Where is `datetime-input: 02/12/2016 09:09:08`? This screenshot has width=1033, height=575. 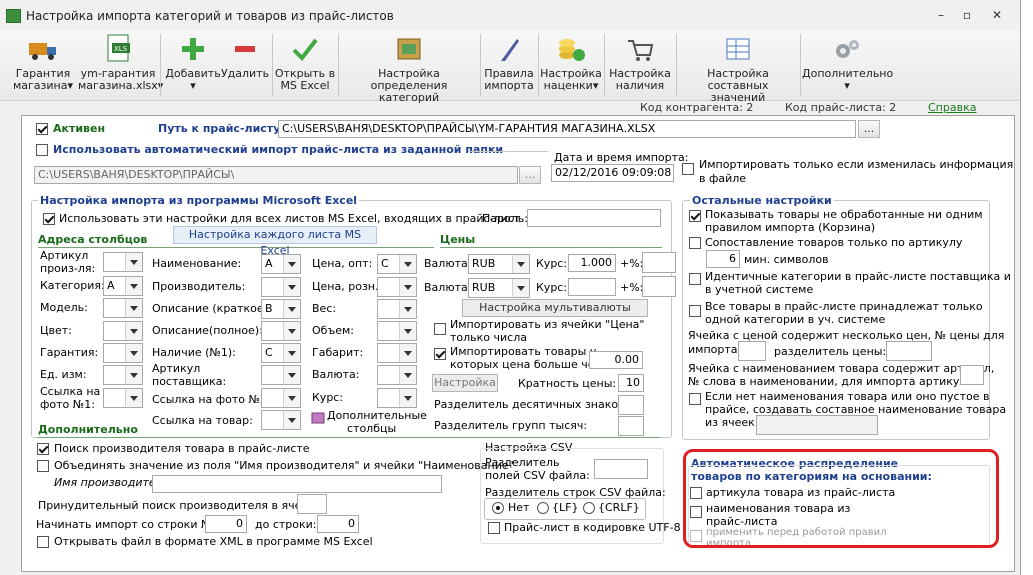 datetime-input: 02/12/2016 09:09:08 is located at coordinates (612, 173).